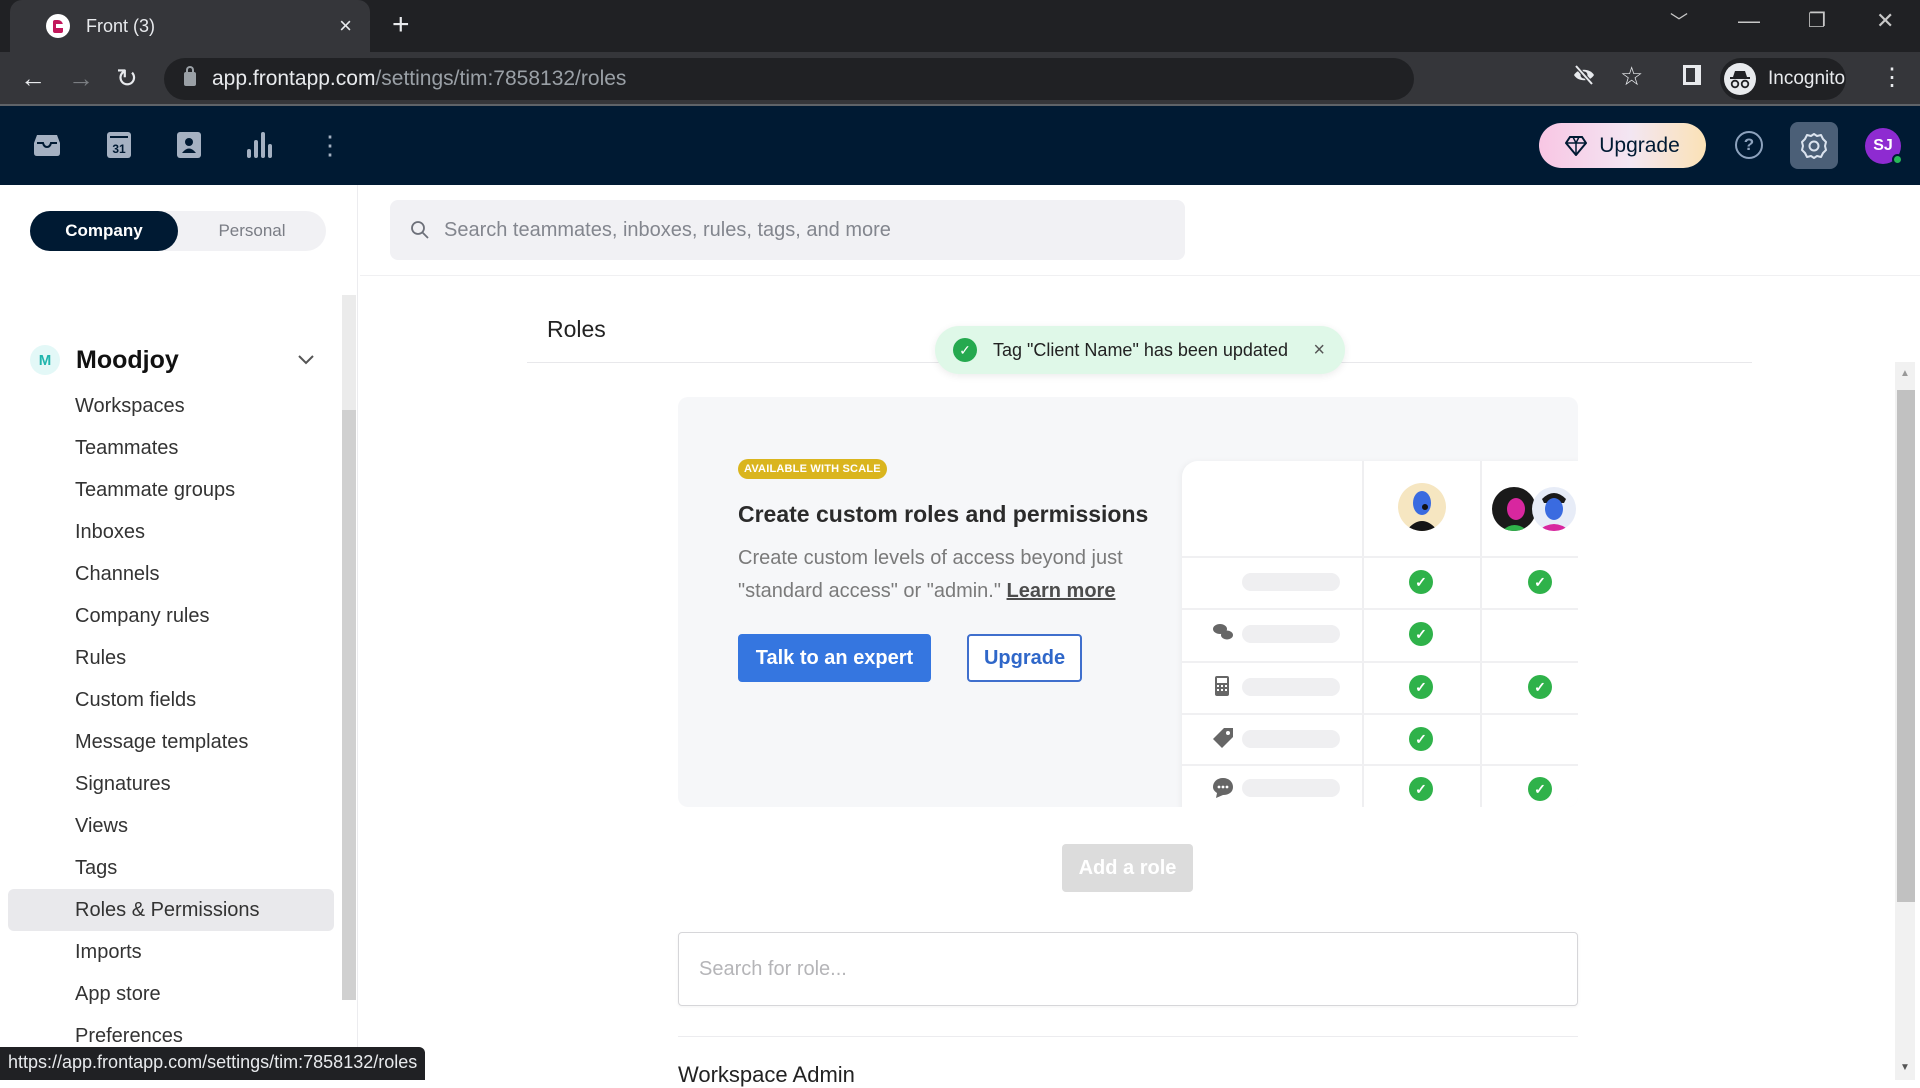 The height and width of the screenshot is (1088, 1920). I want to click on avatar-initials: SJ, so click(1883, 145).